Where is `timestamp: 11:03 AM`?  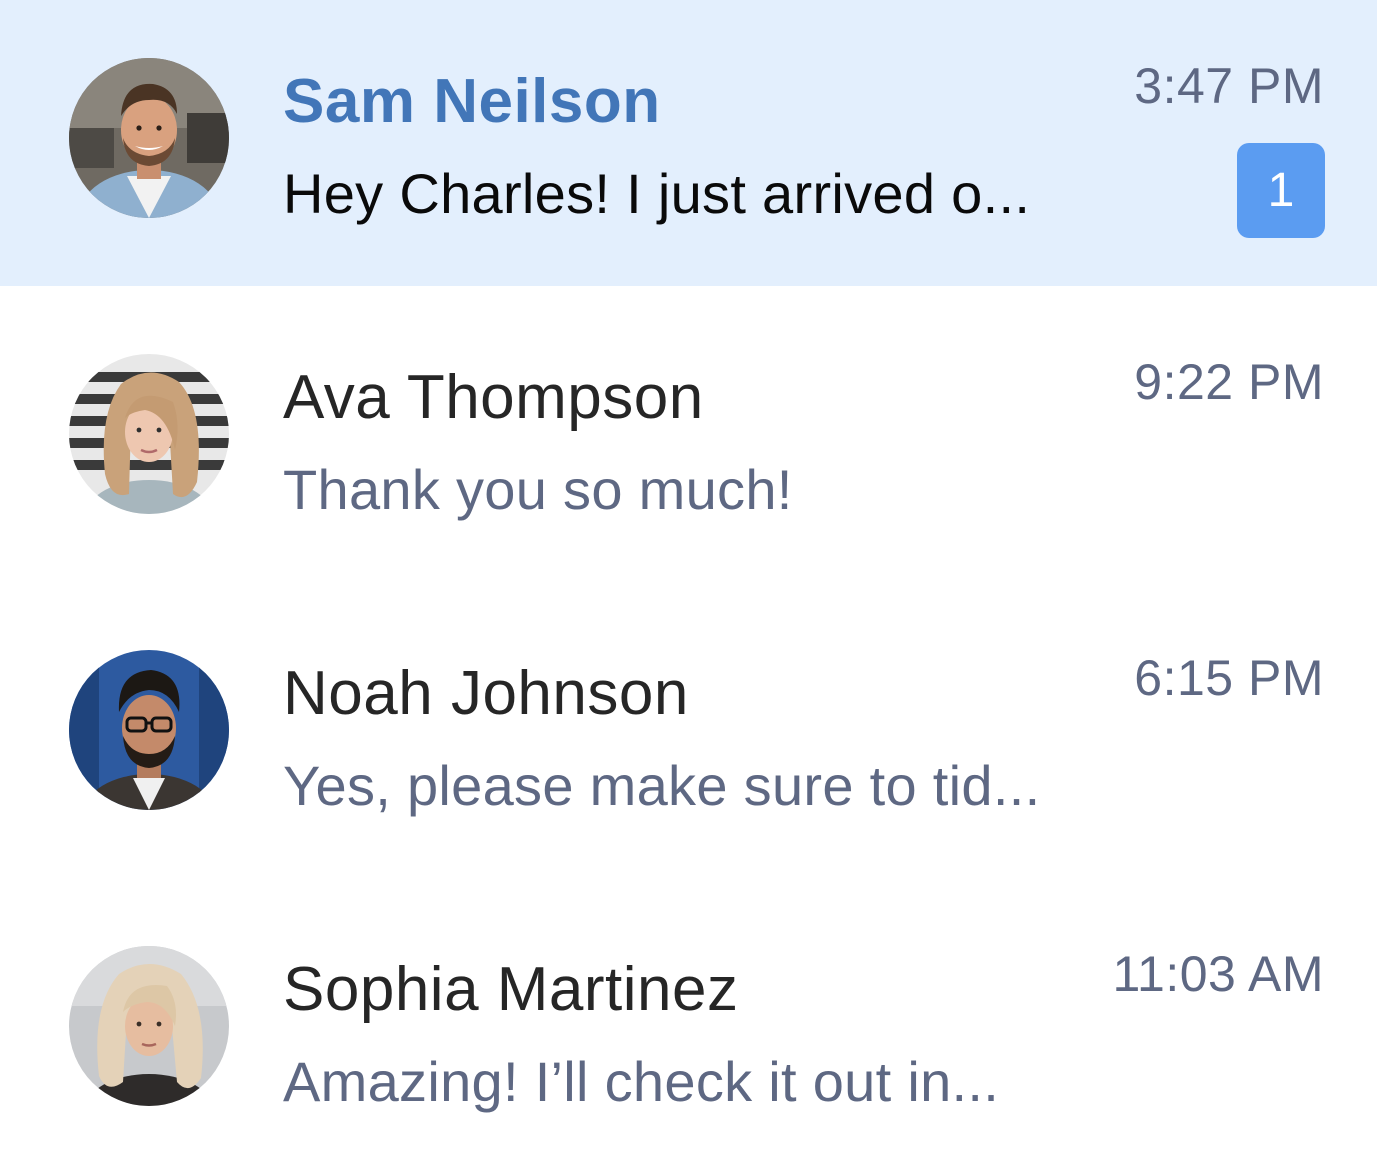
timestamp: 11:03 AM is located at coordinates (1218, 974).